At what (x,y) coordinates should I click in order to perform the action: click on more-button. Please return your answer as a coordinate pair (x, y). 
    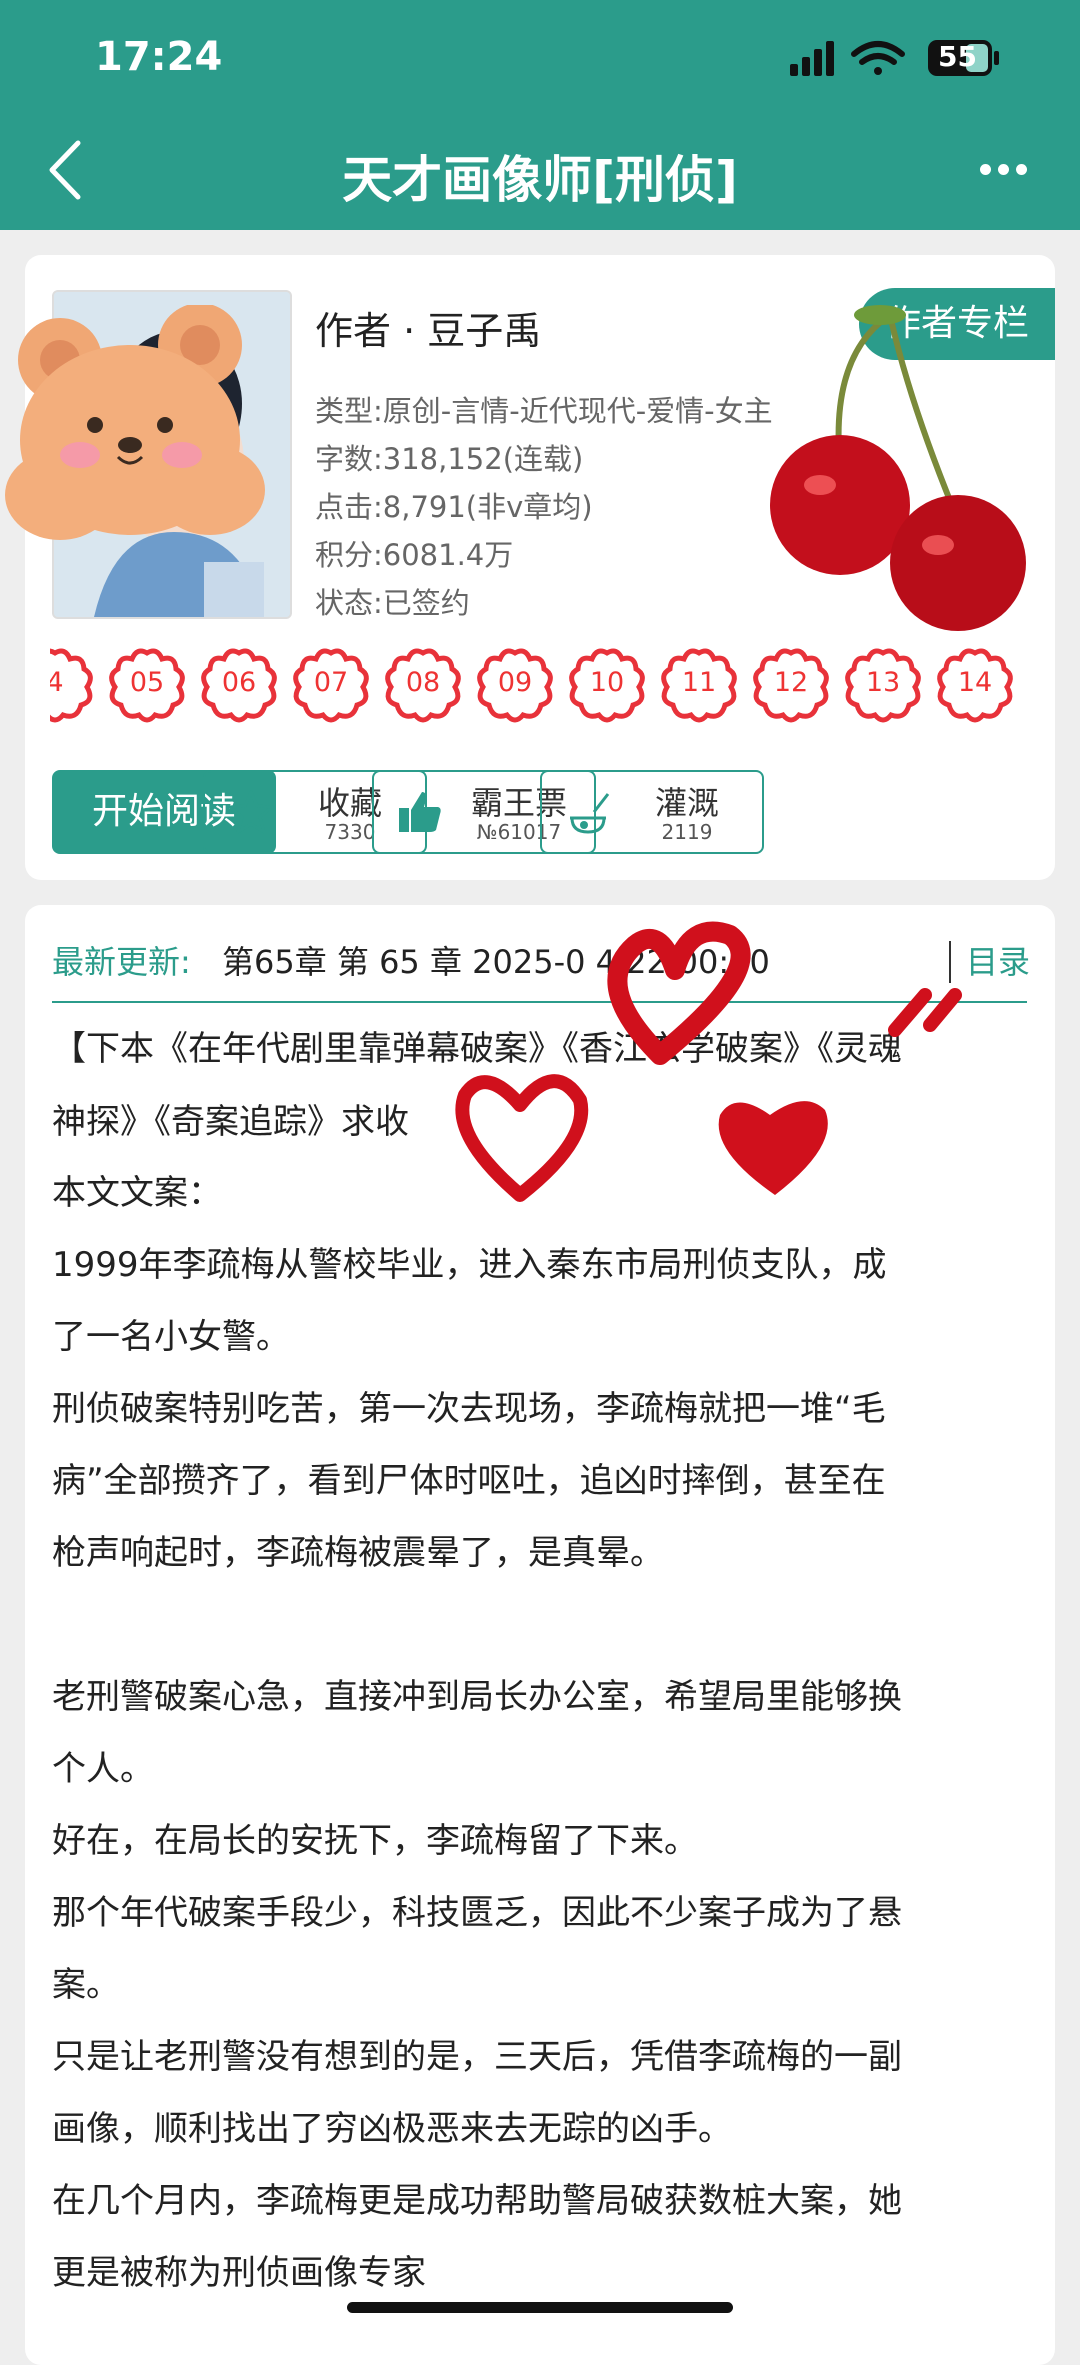
    Looking at the image, I should click on (1010, 170).